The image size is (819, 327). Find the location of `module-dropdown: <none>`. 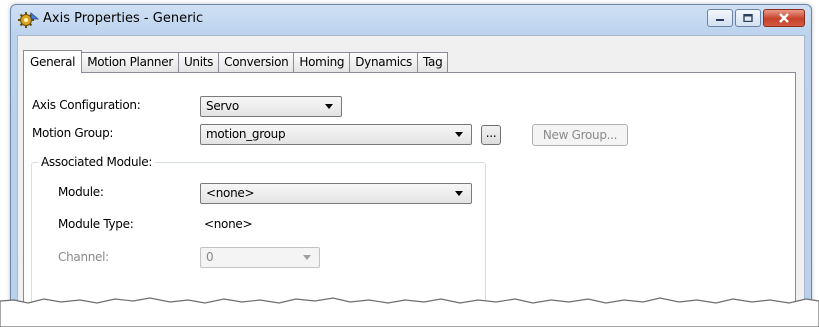

module-dropdown: <none> is located at coordinates (336, 193).